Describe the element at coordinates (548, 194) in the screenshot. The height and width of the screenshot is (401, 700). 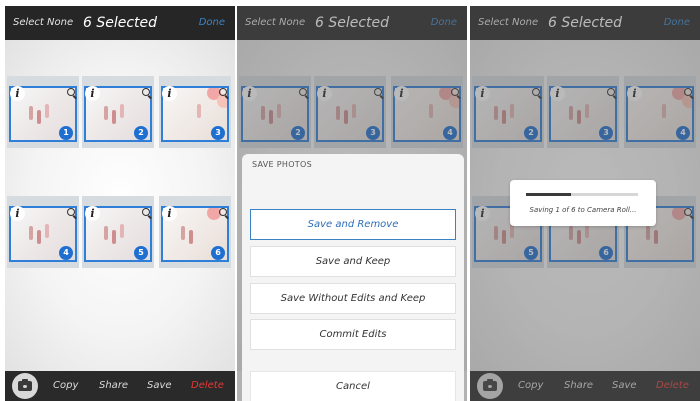
I see `progress-bar-fill` at that location.